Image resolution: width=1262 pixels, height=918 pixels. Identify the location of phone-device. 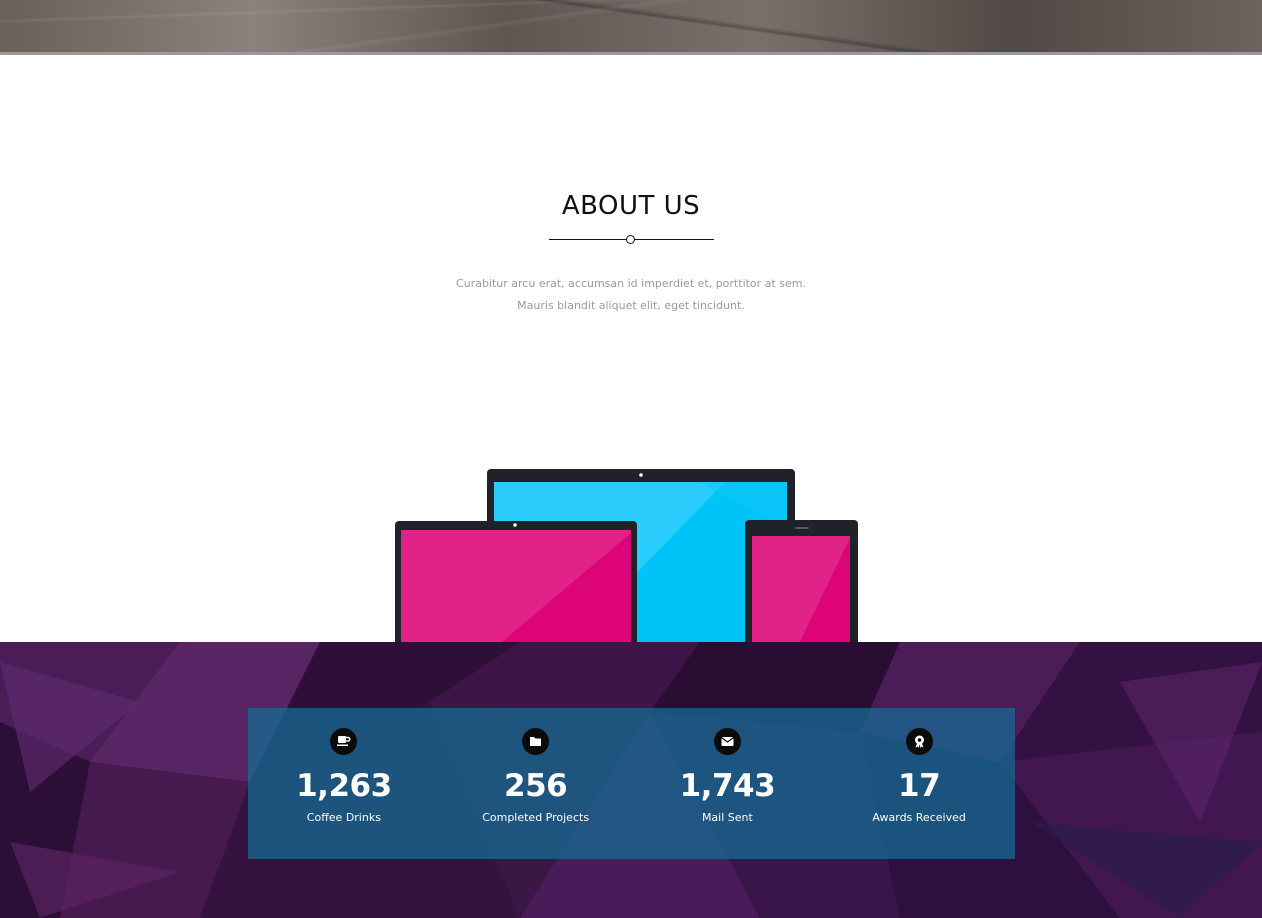
(801, 581).